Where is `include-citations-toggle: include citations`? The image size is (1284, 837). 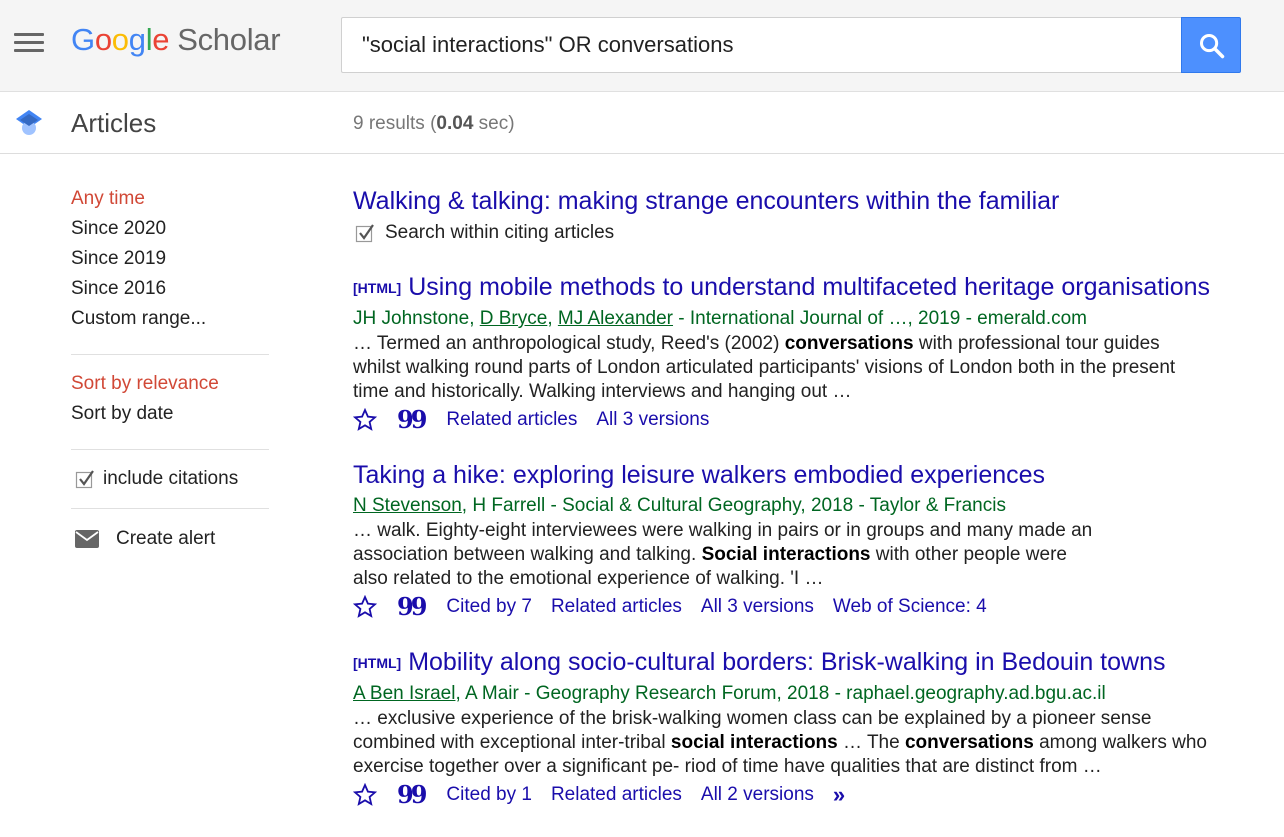
include-citations-toggle: include citations is located at coordinates (171, 479).